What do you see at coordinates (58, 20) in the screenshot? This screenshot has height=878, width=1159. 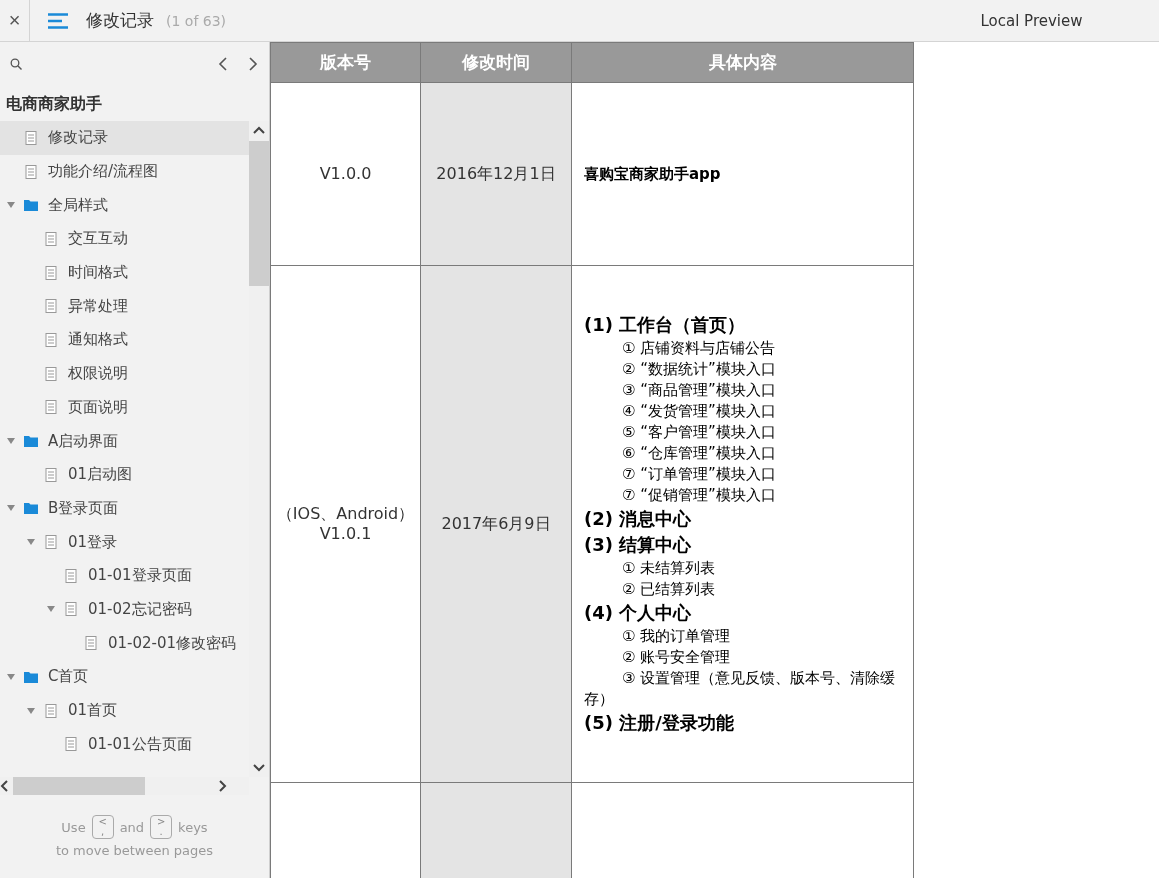 I see `menu-icon` at bounding box center [58, 20].